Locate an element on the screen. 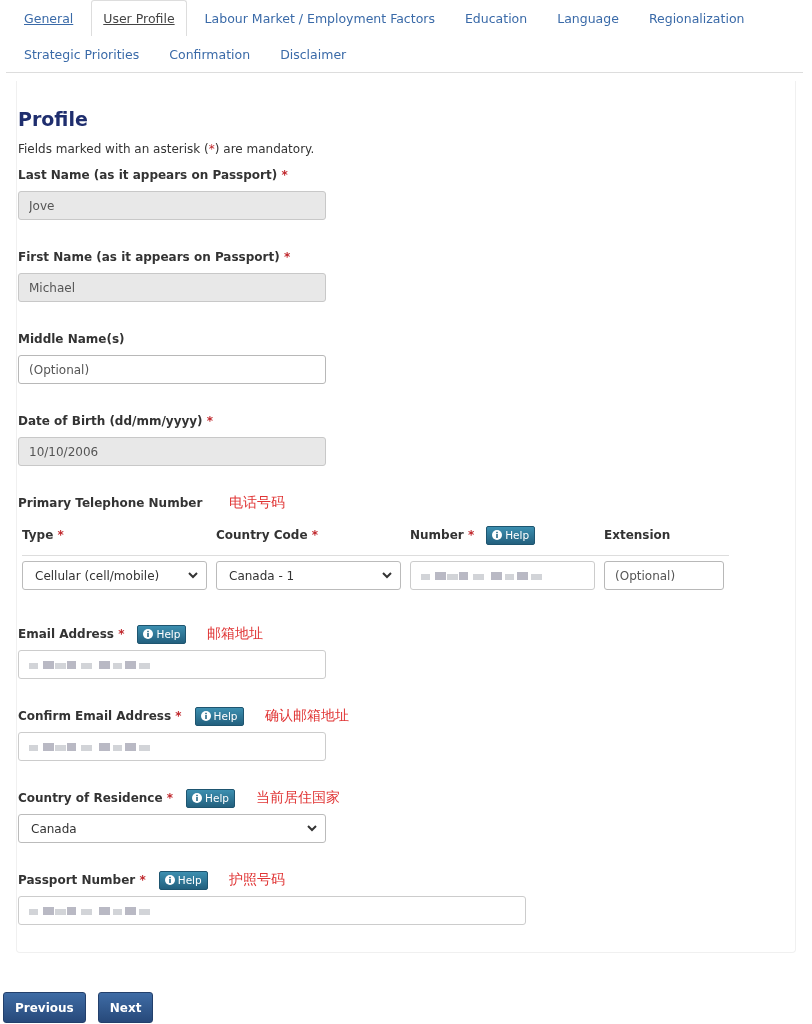 The image size is (812, 1024). dropdown: Canada - 1 is located at coordinates (308, 575).